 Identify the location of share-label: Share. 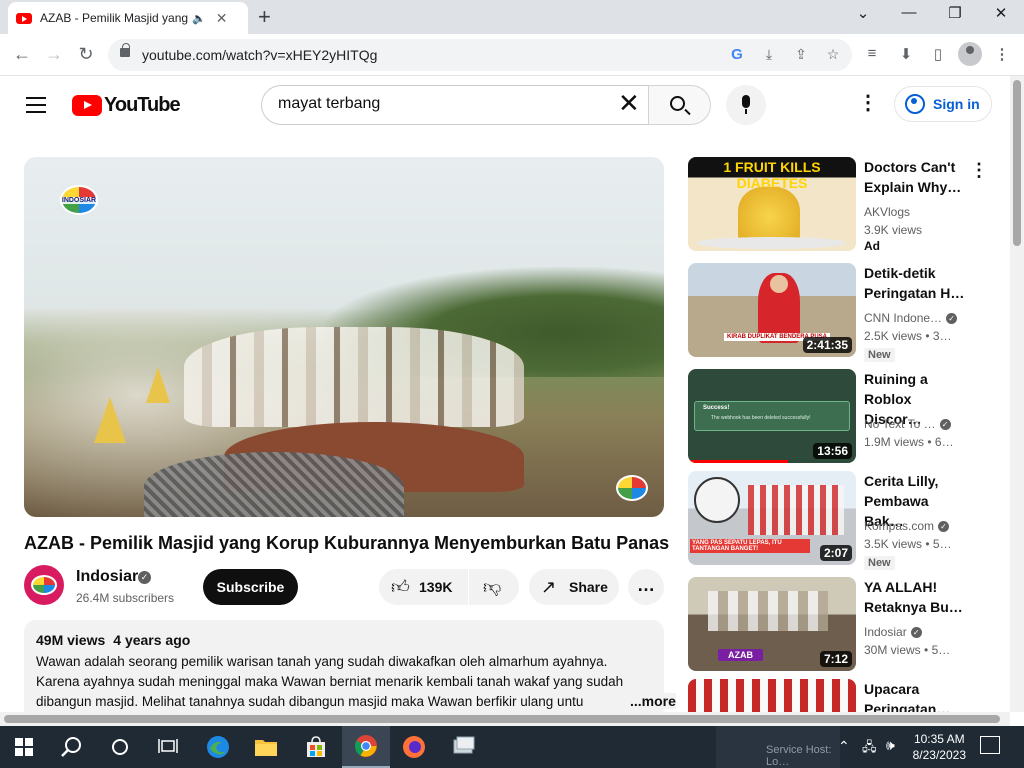
(588, 587).